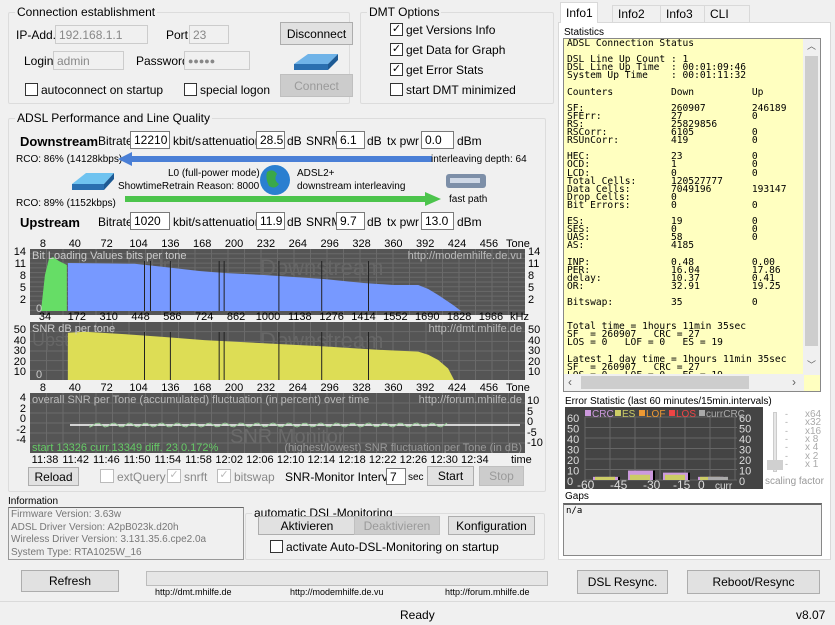 The image size is (835, 625). Describe the element at coordinates (268, 317) in the screenshot. I see `khz-tick: 1000` at that location.